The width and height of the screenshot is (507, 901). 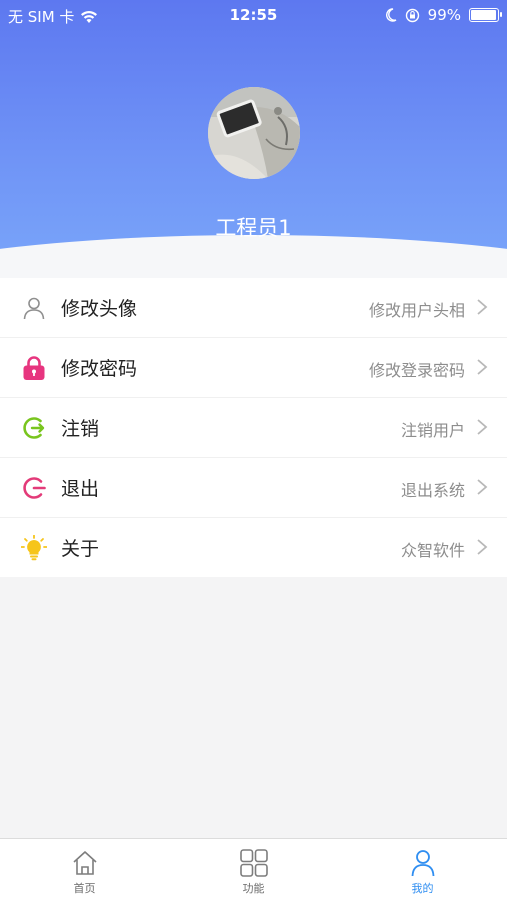 What do you see at coordinates (99, 369) in the screenshot?
I see `menu-item-title: 修改密码` at bounding box center [99, 369].